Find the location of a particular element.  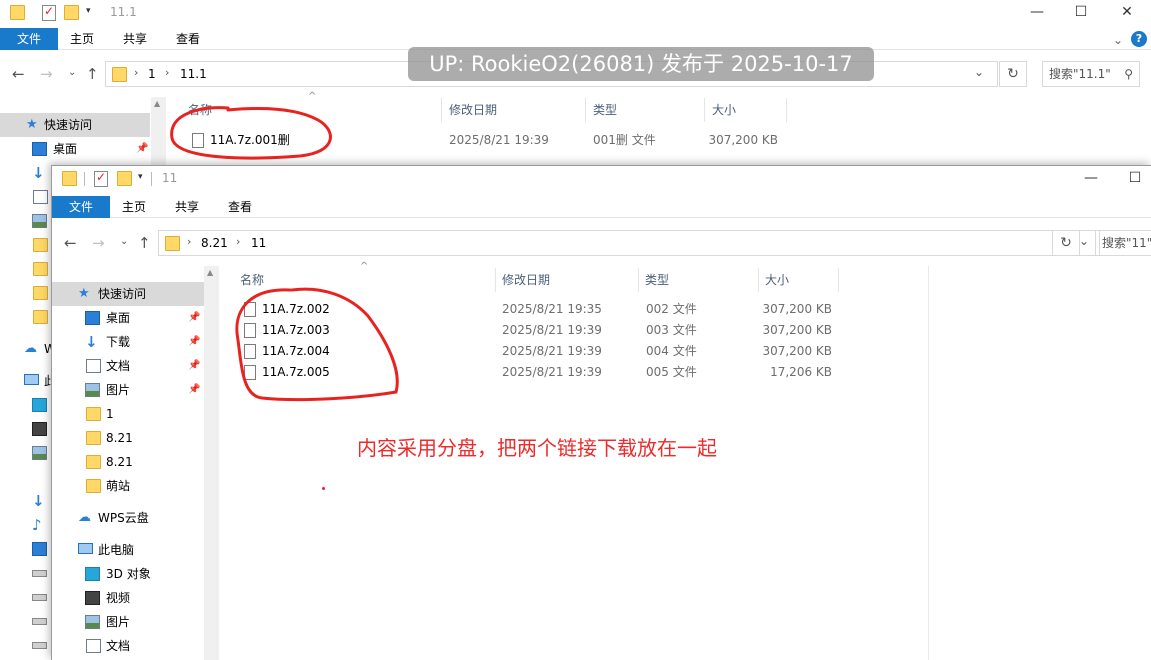

annotation-layer is located at coordinates (284, 254).